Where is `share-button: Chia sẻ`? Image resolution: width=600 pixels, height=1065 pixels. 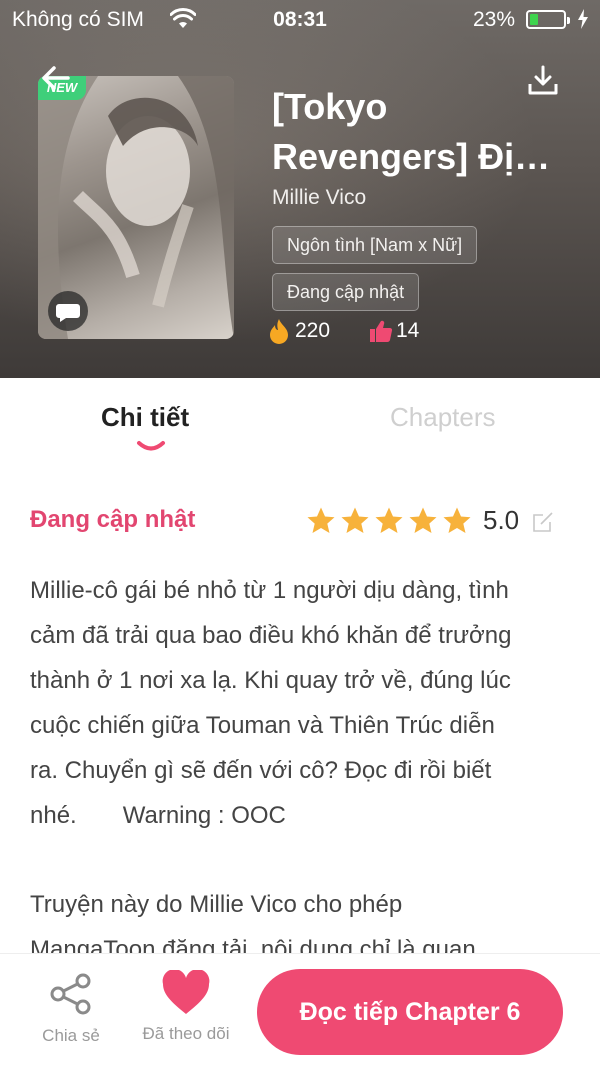 share-button: Chia sẻ is located at coordinates (71, 1008).